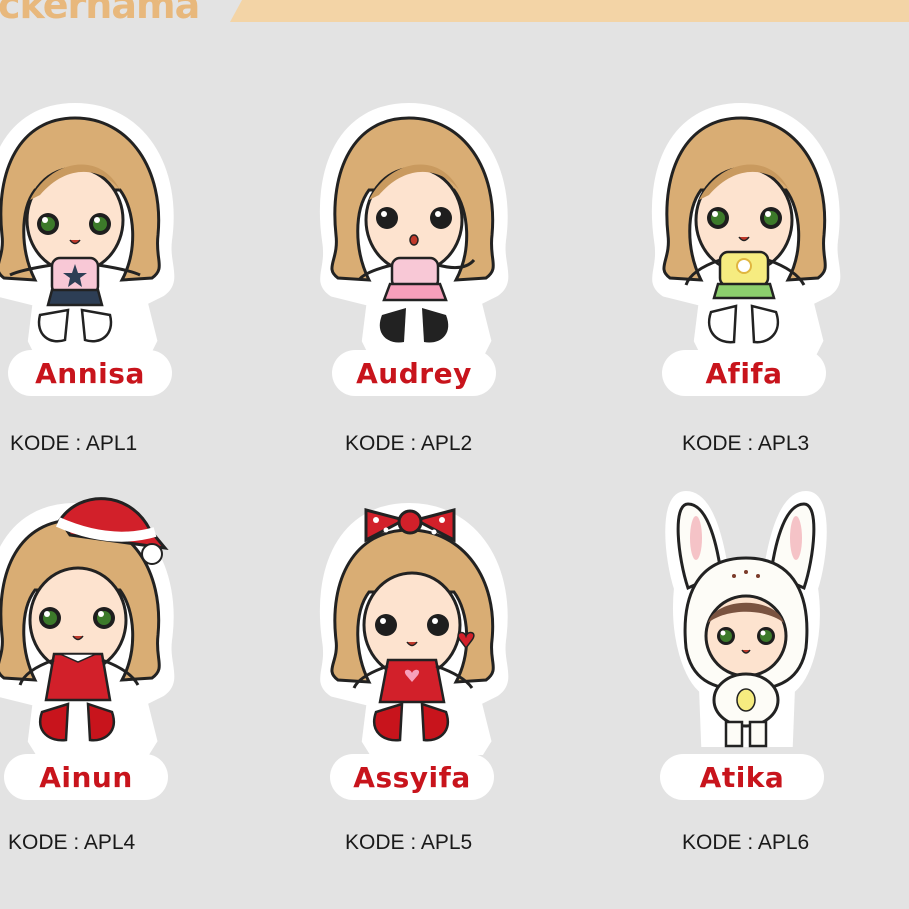  What do you see at coordinates (569, 11) in the screenshot?
I see `header-banner` at bounding box center [569, 11].